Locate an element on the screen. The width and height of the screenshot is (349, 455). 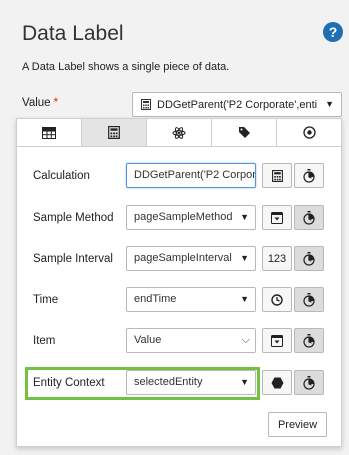
row-item: Item Value ⌵ is located at coordinates (179, 341).